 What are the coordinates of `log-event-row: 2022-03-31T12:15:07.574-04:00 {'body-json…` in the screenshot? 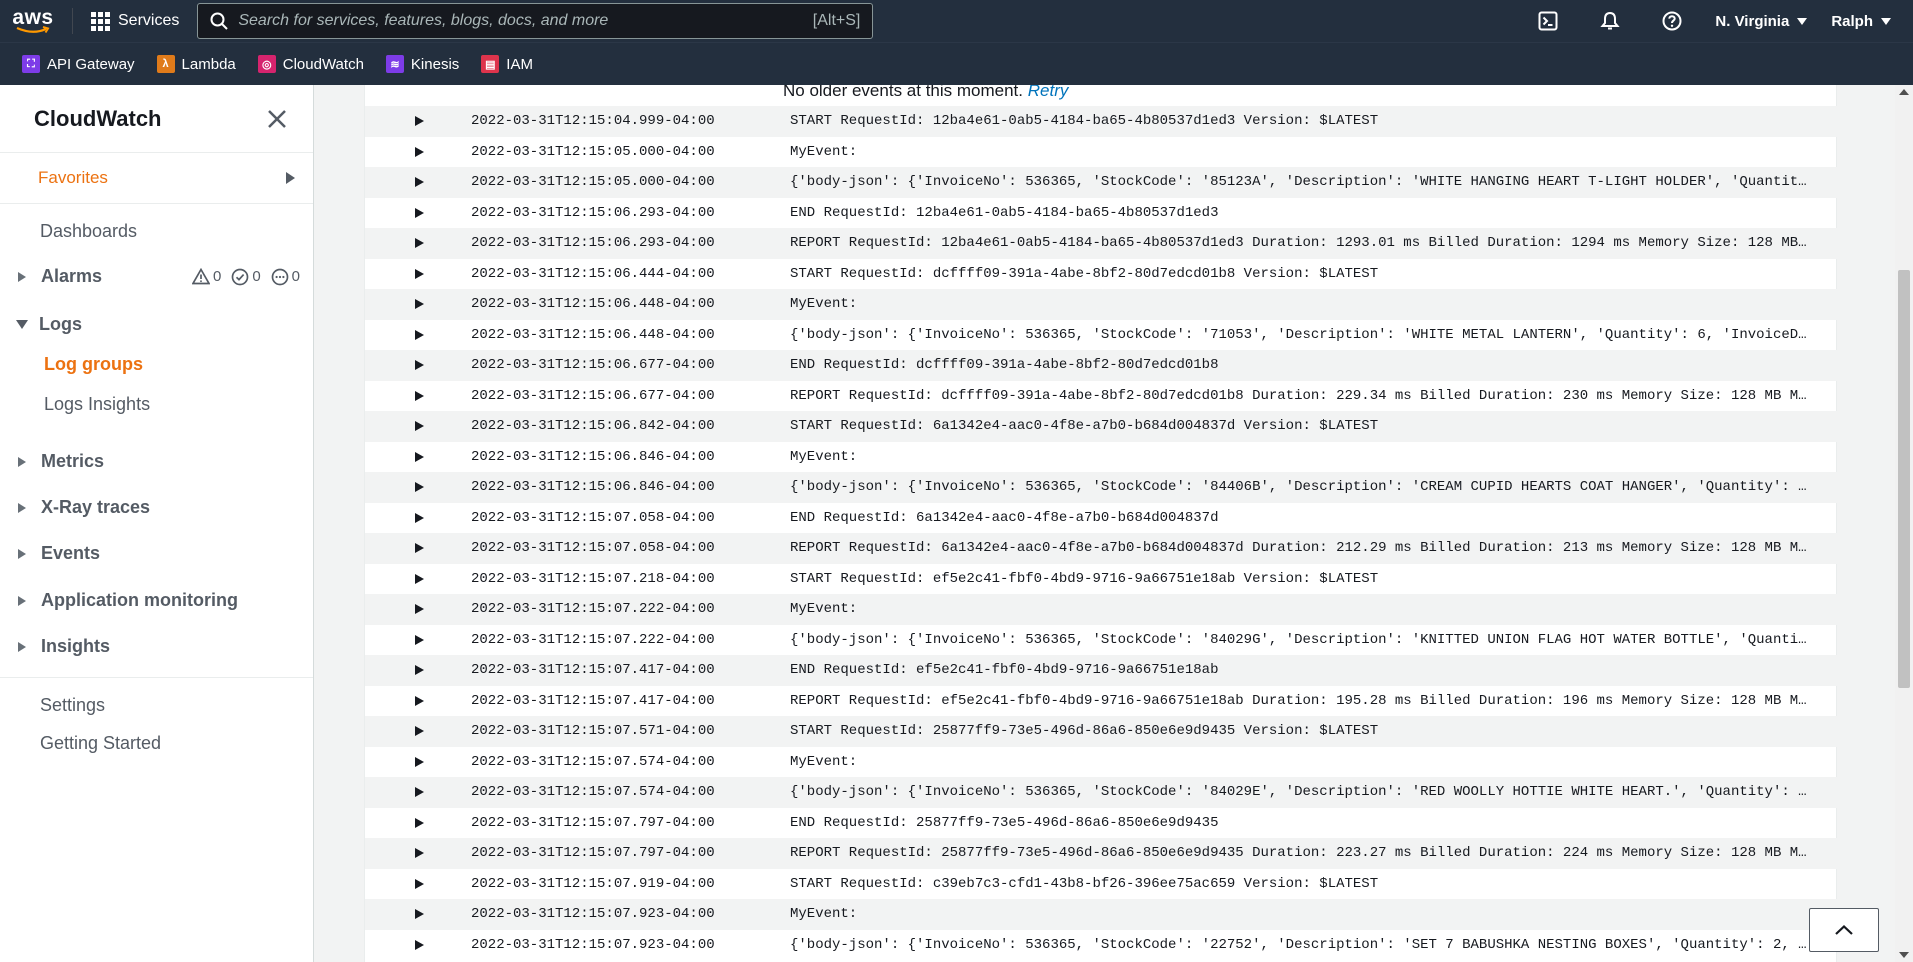 It's located at (1101, 792).